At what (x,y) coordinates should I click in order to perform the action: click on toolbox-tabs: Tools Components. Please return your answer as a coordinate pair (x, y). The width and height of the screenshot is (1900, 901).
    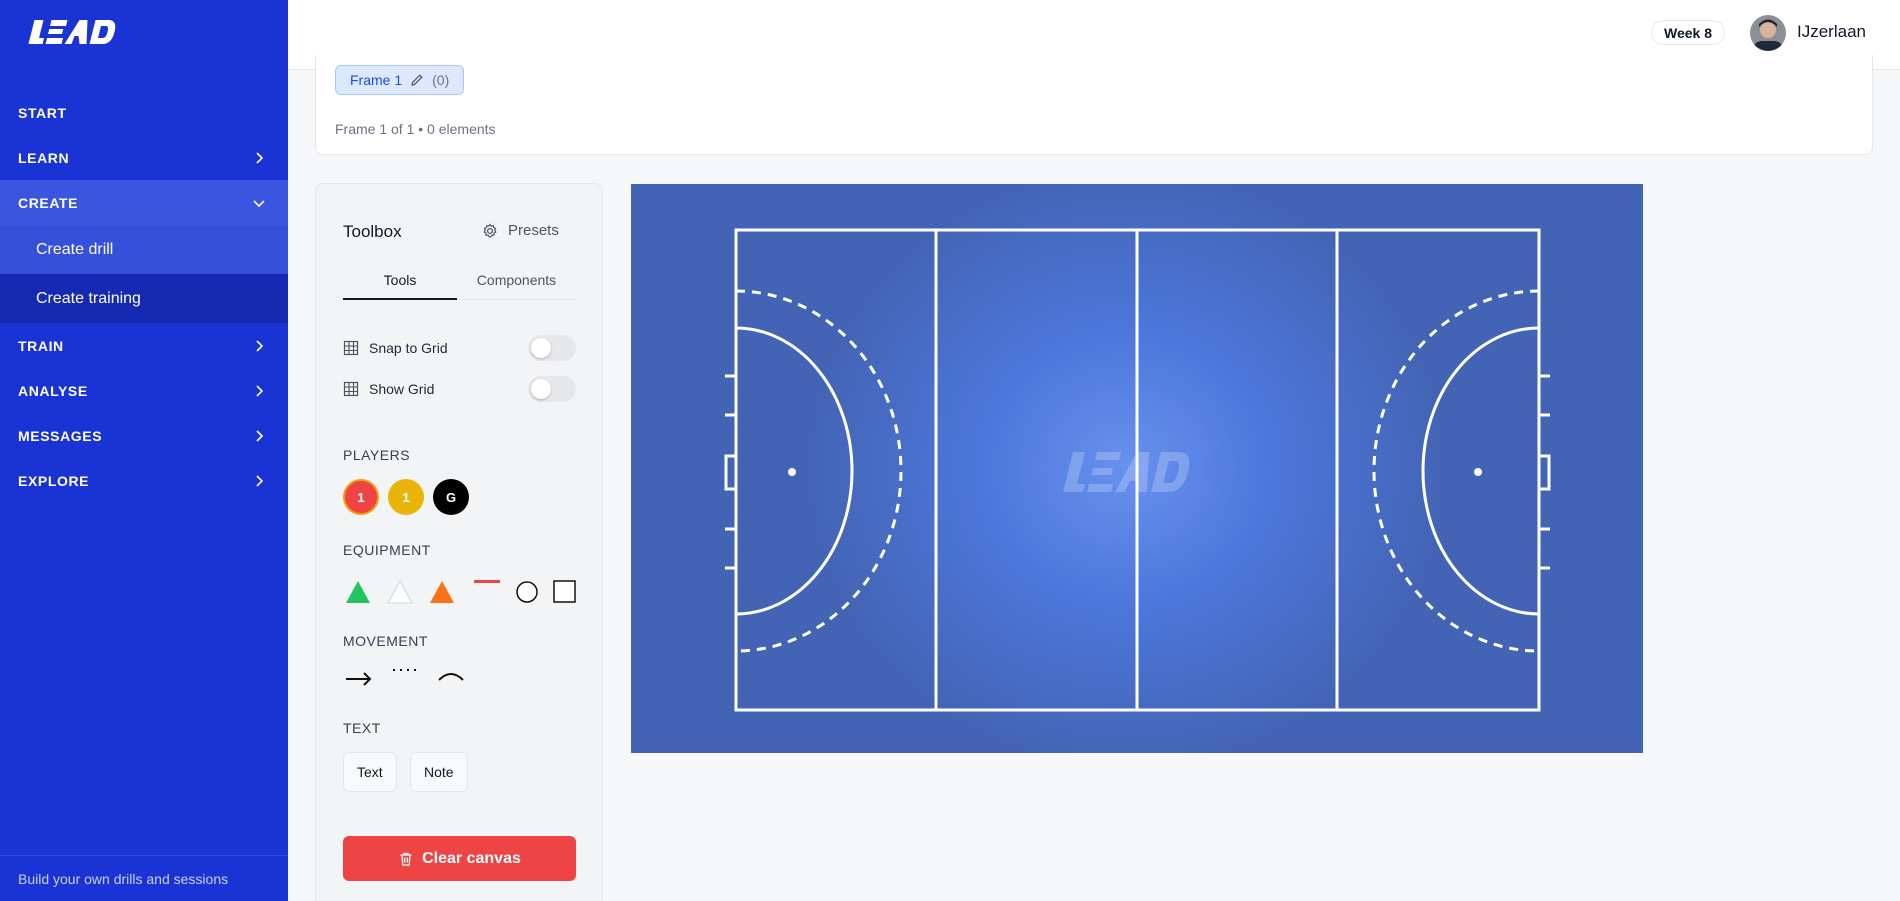
    Looking at the image, I should click on (459, 286).